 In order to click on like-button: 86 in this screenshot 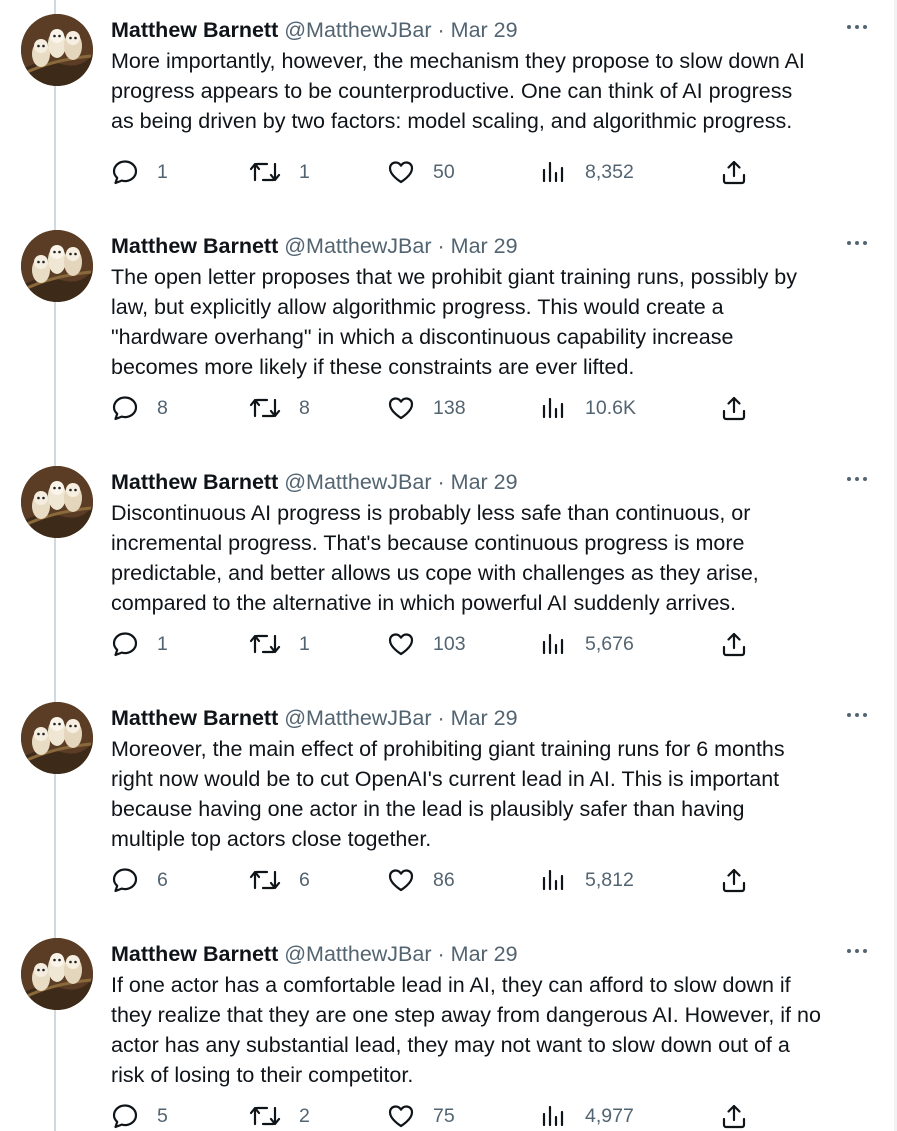, I will do `click(421, 880)`.